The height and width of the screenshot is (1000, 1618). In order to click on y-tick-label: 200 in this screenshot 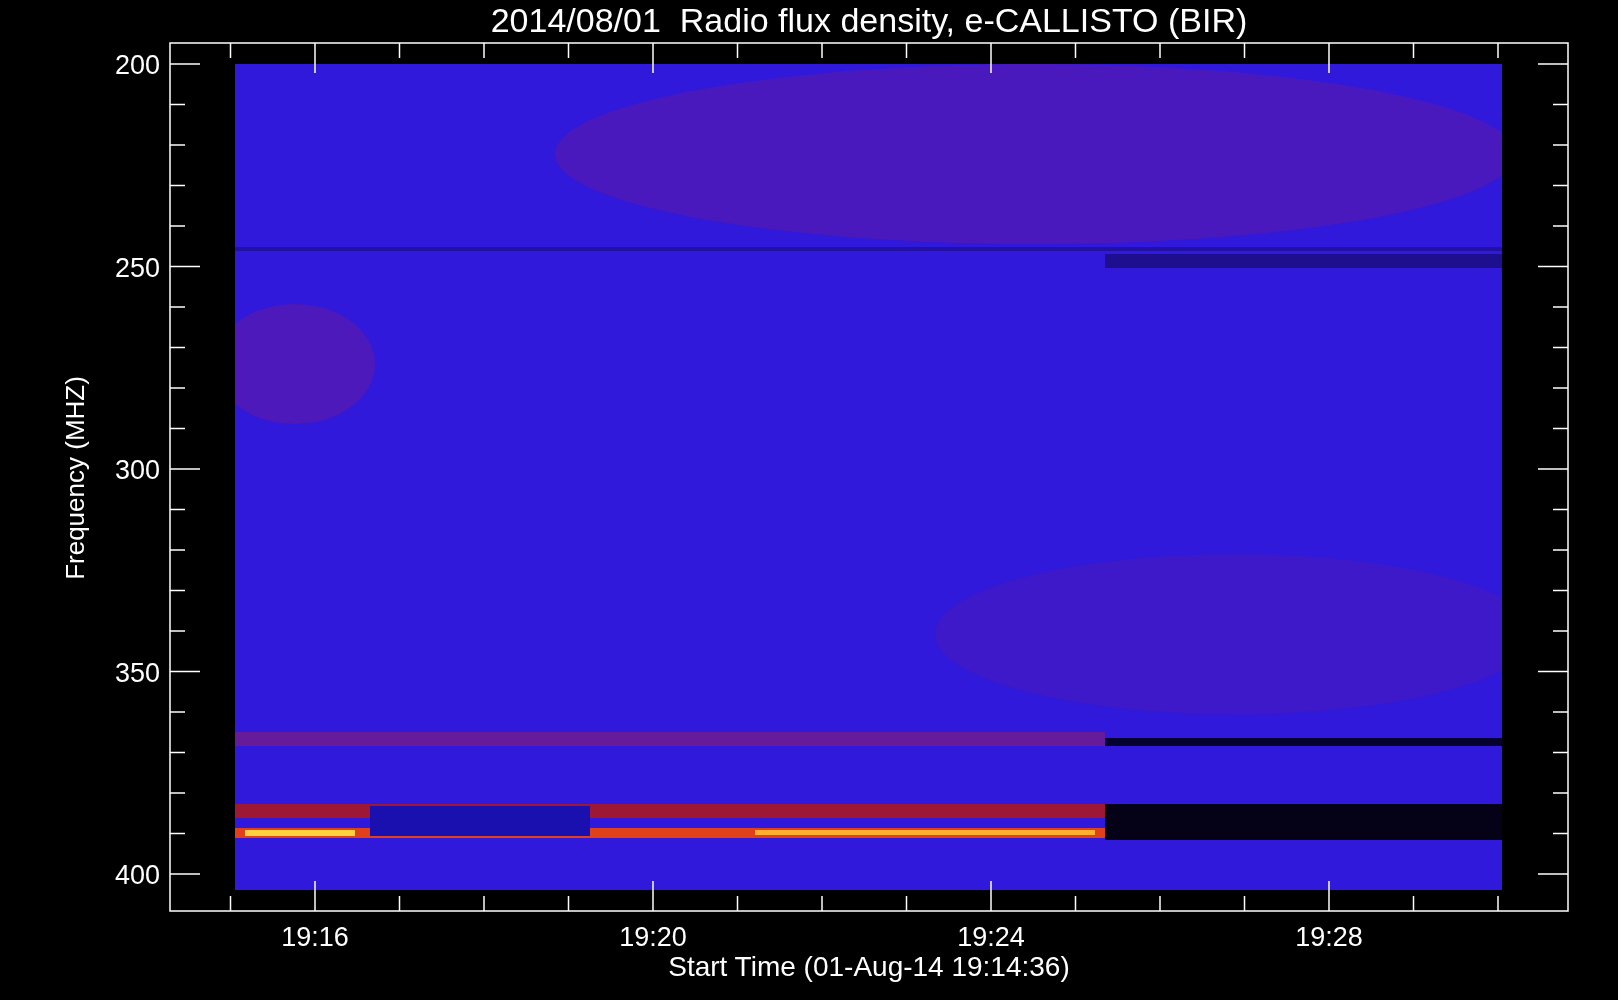, I will do `click(137, 65)`.